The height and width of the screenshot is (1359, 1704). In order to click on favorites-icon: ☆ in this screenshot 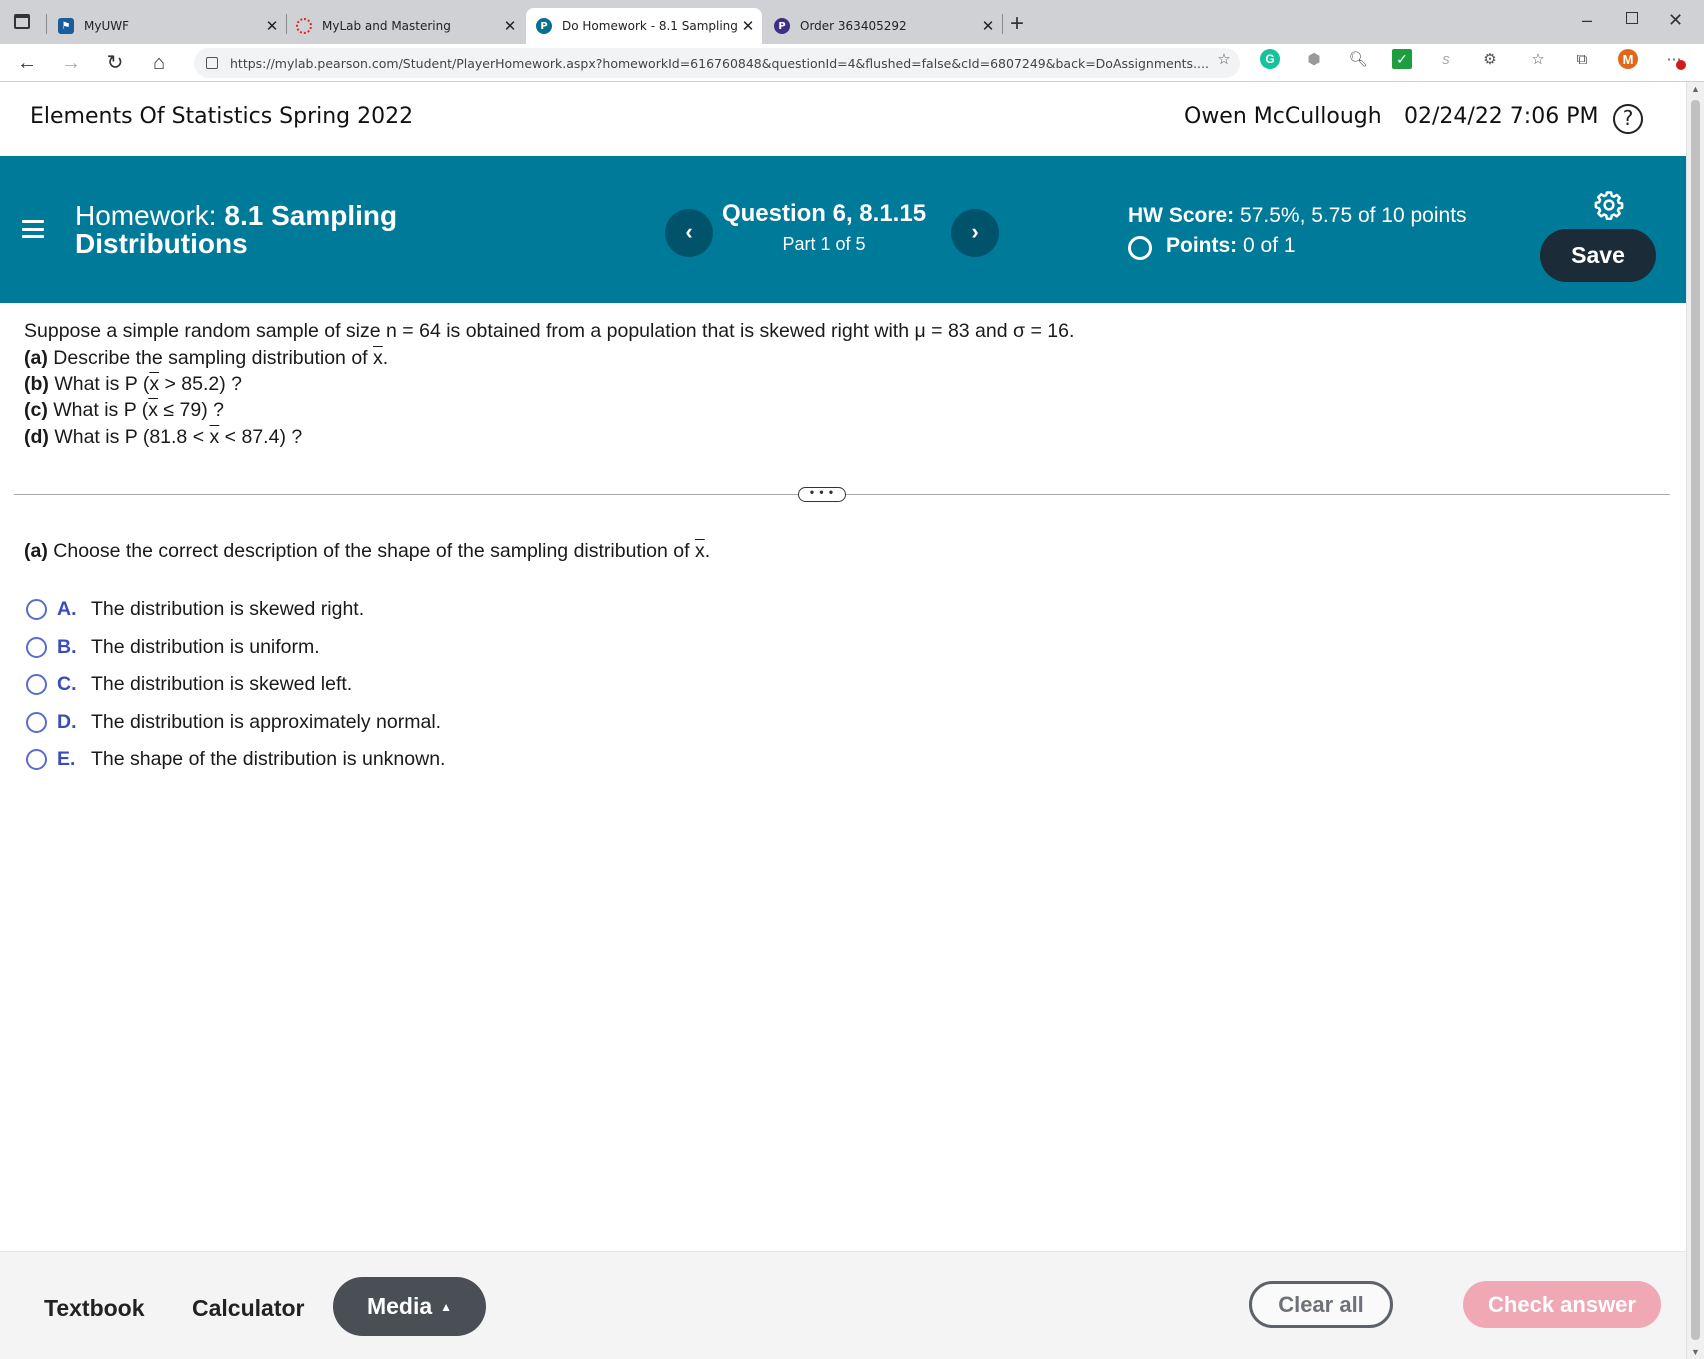, I will do `click(1538, 59)`.